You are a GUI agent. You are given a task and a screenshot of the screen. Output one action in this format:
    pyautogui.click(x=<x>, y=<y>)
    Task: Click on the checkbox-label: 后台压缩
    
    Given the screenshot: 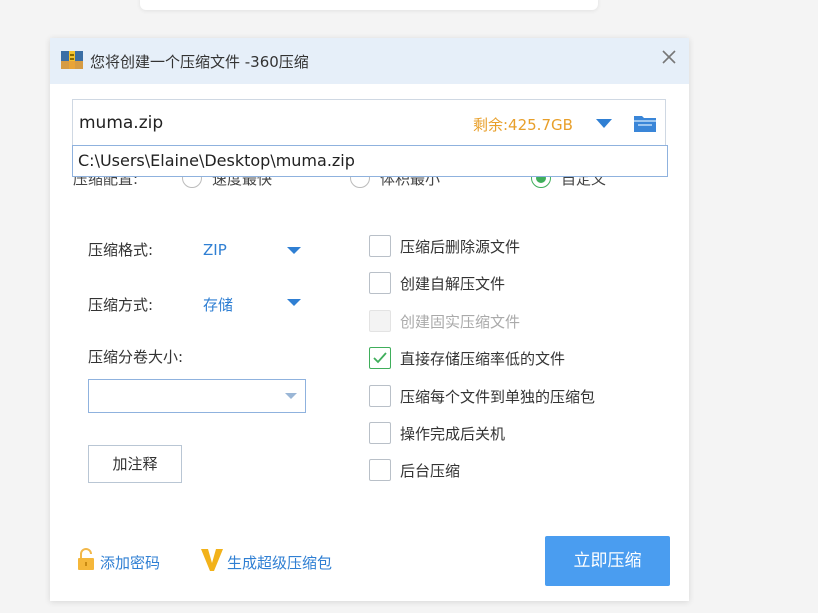 What is the action you would take?
    pyautogui.click(x=430, y=470)
    